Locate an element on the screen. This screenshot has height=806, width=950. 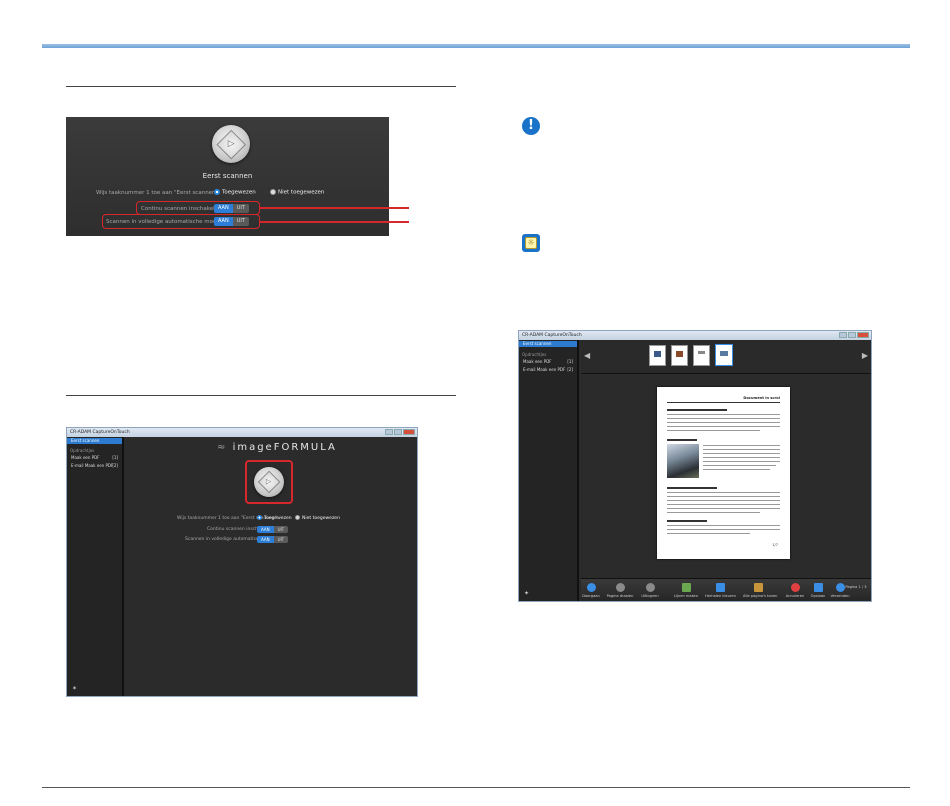
scroll-right-icon: ▶ is located at coordinates (865, 355).